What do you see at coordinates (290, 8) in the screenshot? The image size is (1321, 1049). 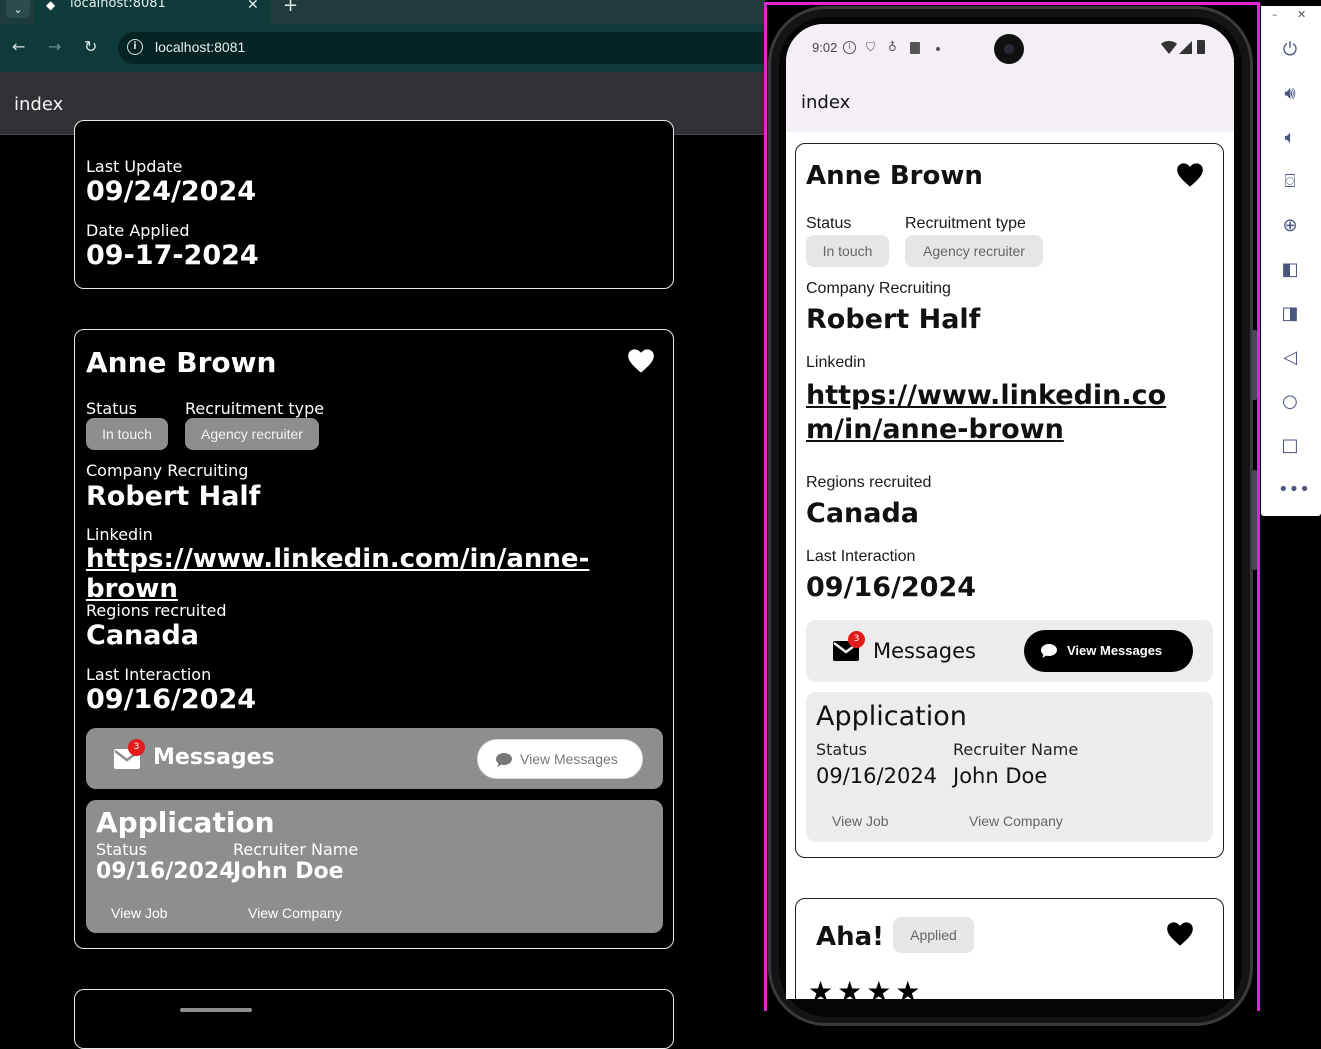 I see `plus-icon: +` at bounding box center [290, 8].